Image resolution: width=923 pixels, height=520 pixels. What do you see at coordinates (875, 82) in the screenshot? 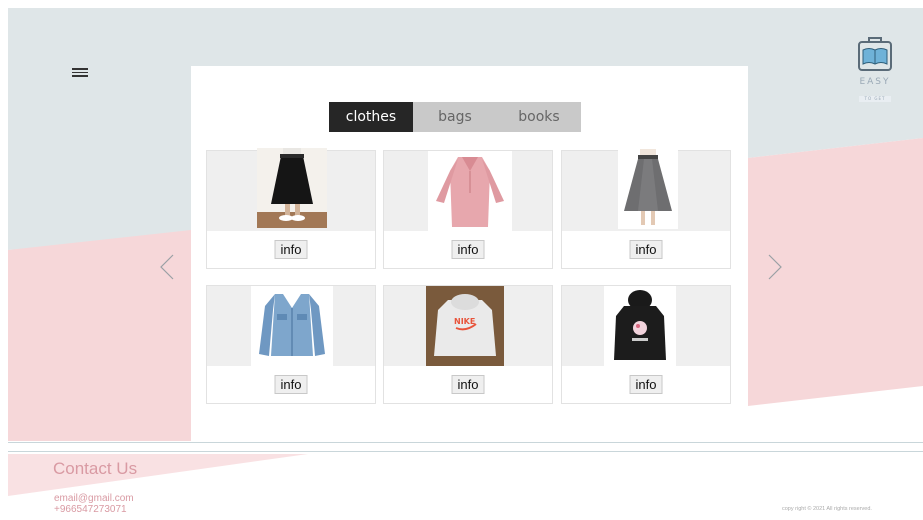
I see `logo-brand: EASY` at bounding box center [875, 82].